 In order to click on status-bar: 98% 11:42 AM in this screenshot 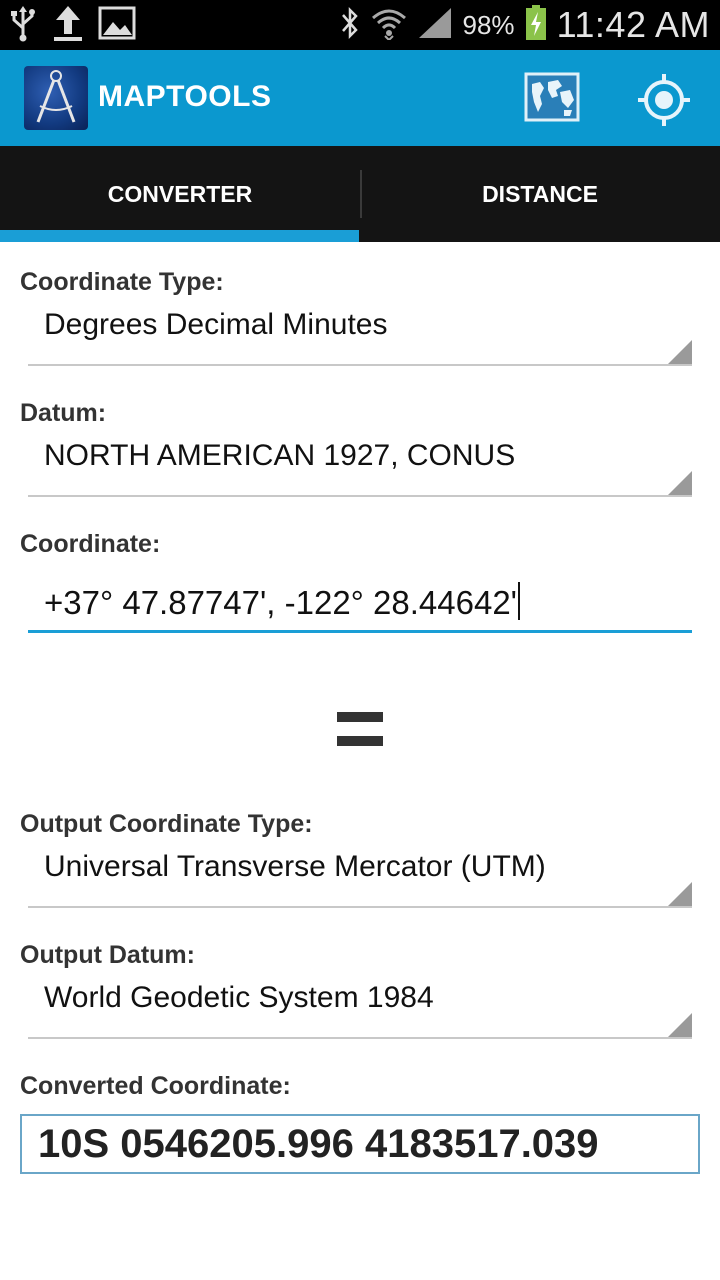, I will do `click(360, 25)`.